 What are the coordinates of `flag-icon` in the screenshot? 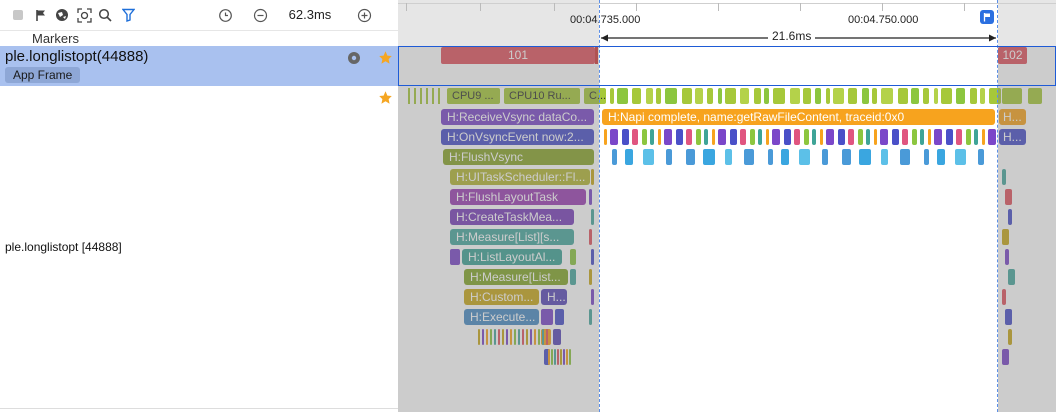 It's located at (41, 15).